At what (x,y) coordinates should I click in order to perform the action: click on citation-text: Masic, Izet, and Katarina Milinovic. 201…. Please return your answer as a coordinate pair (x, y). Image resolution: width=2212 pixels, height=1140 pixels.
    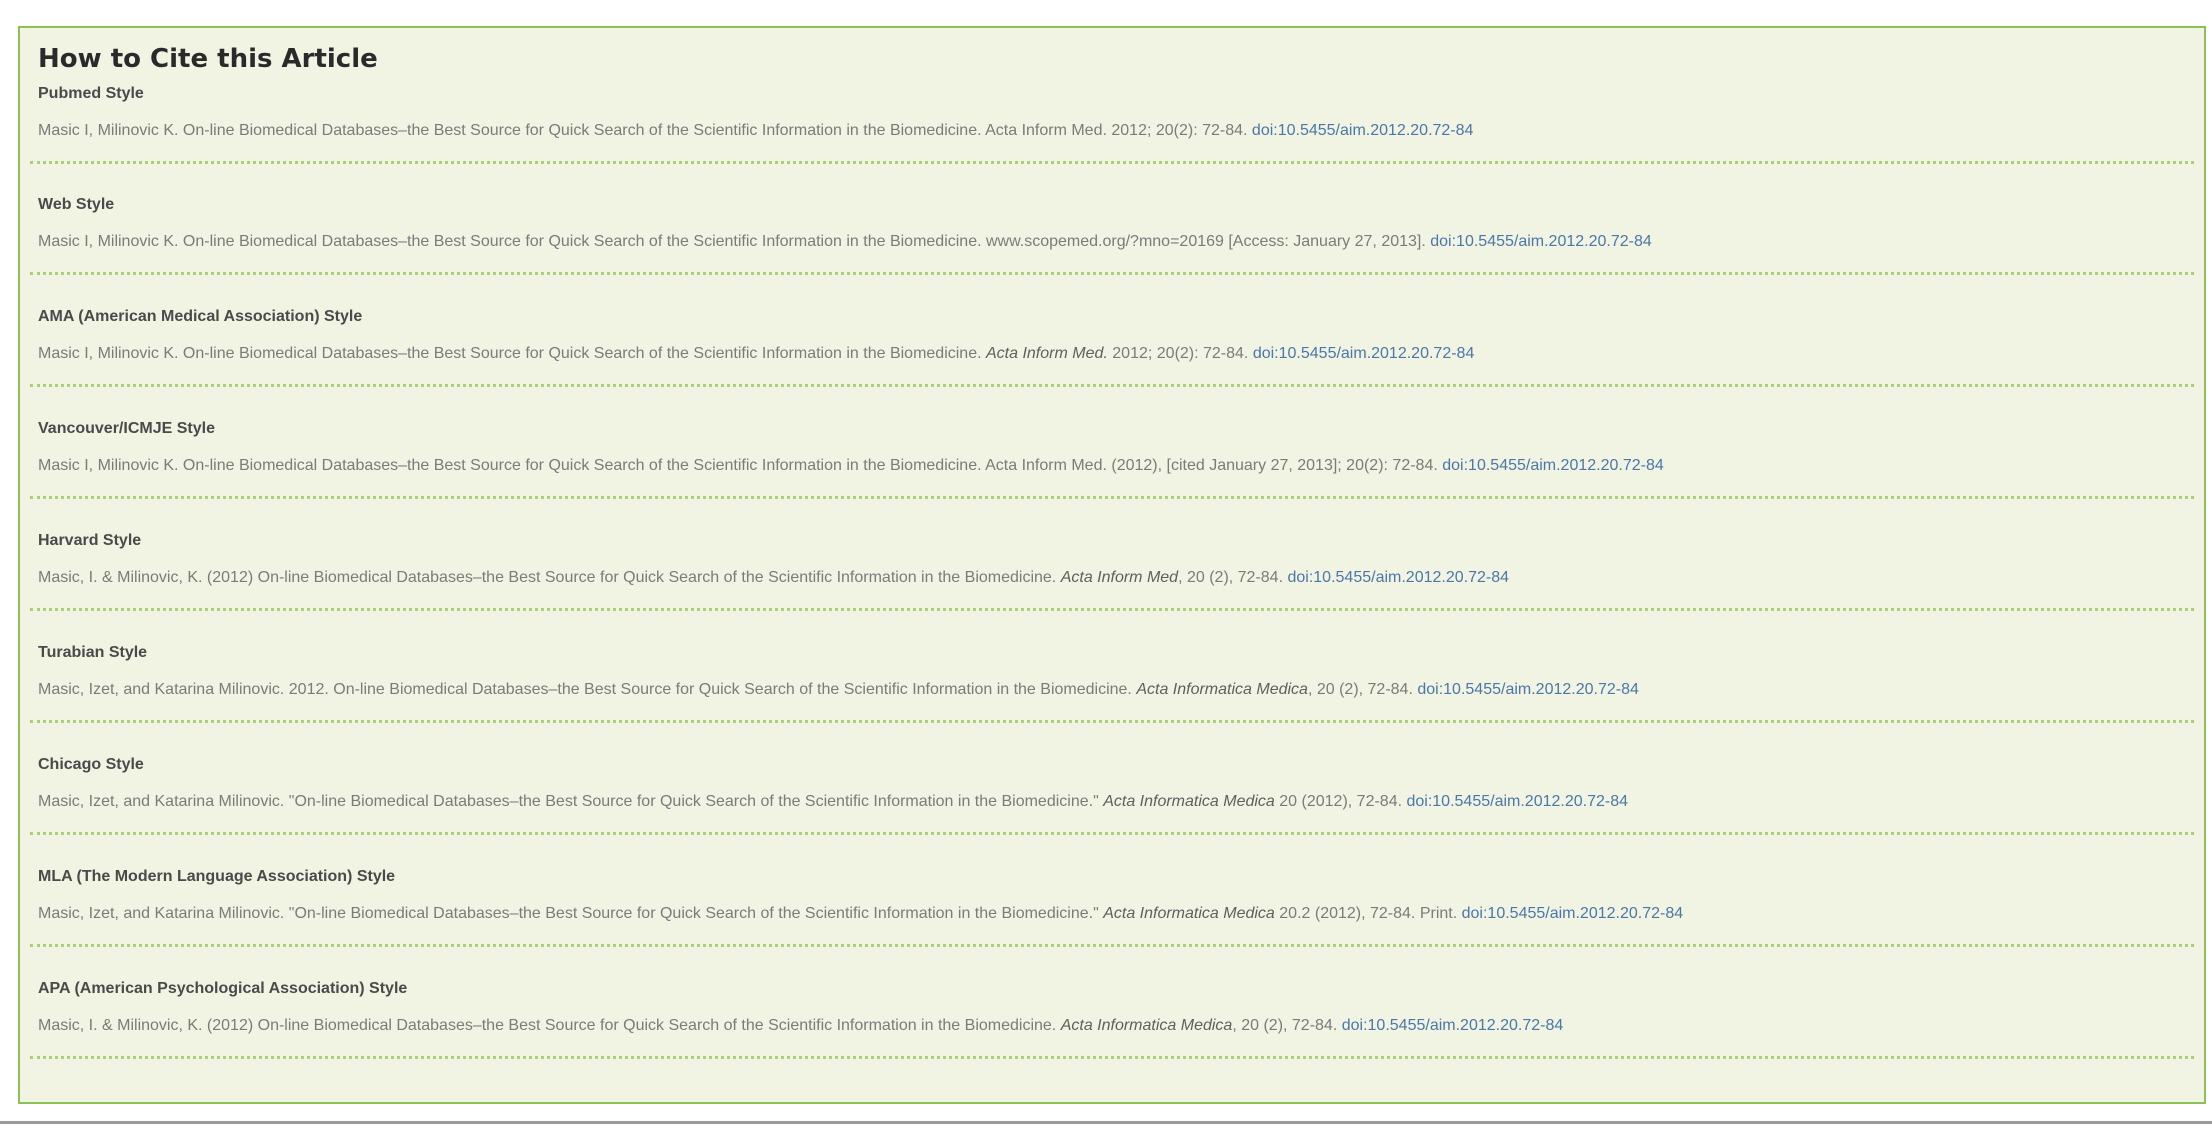
    Looking at the image, I should click on (838, 690).